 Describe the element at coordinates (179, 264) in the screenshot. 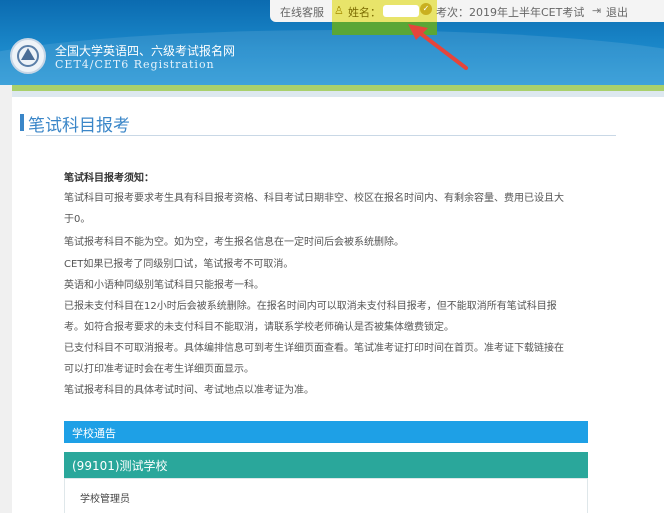

I see `notice-line: CET如果已报考了同级别口试，笔试报考不可取消。` at that location.